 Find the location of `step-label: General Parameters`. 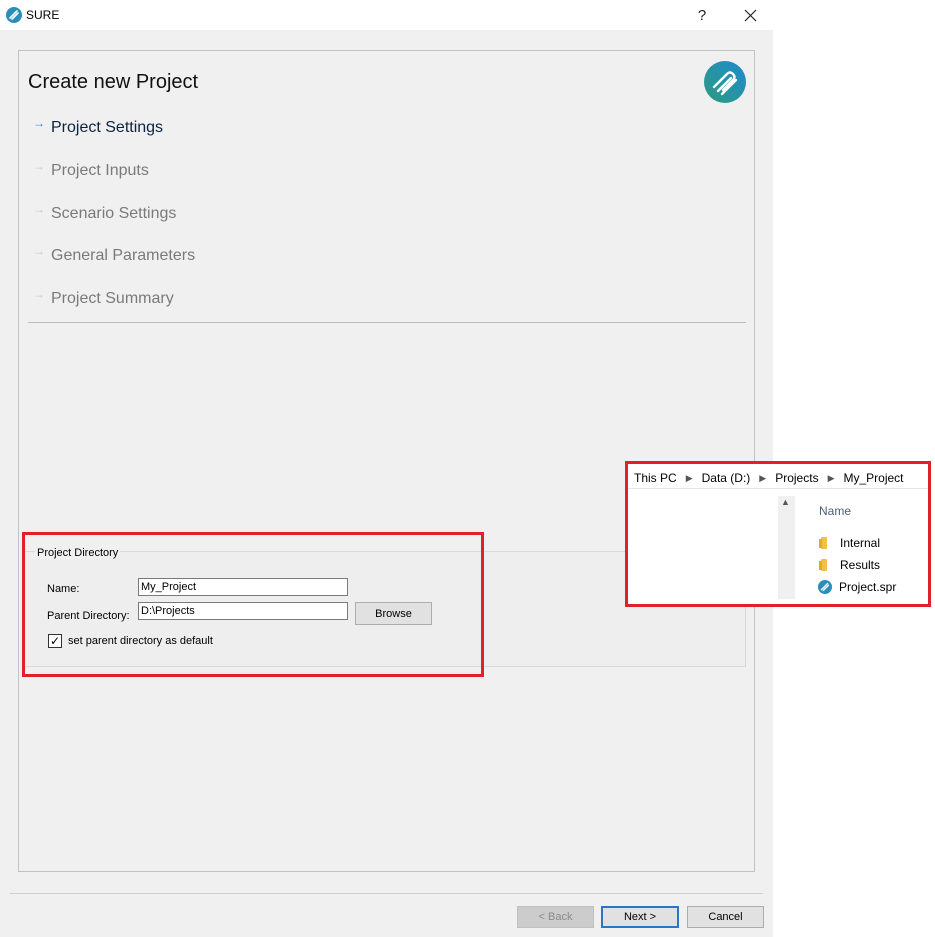

step-label: General Parameters is located at coordinates (123, 255).